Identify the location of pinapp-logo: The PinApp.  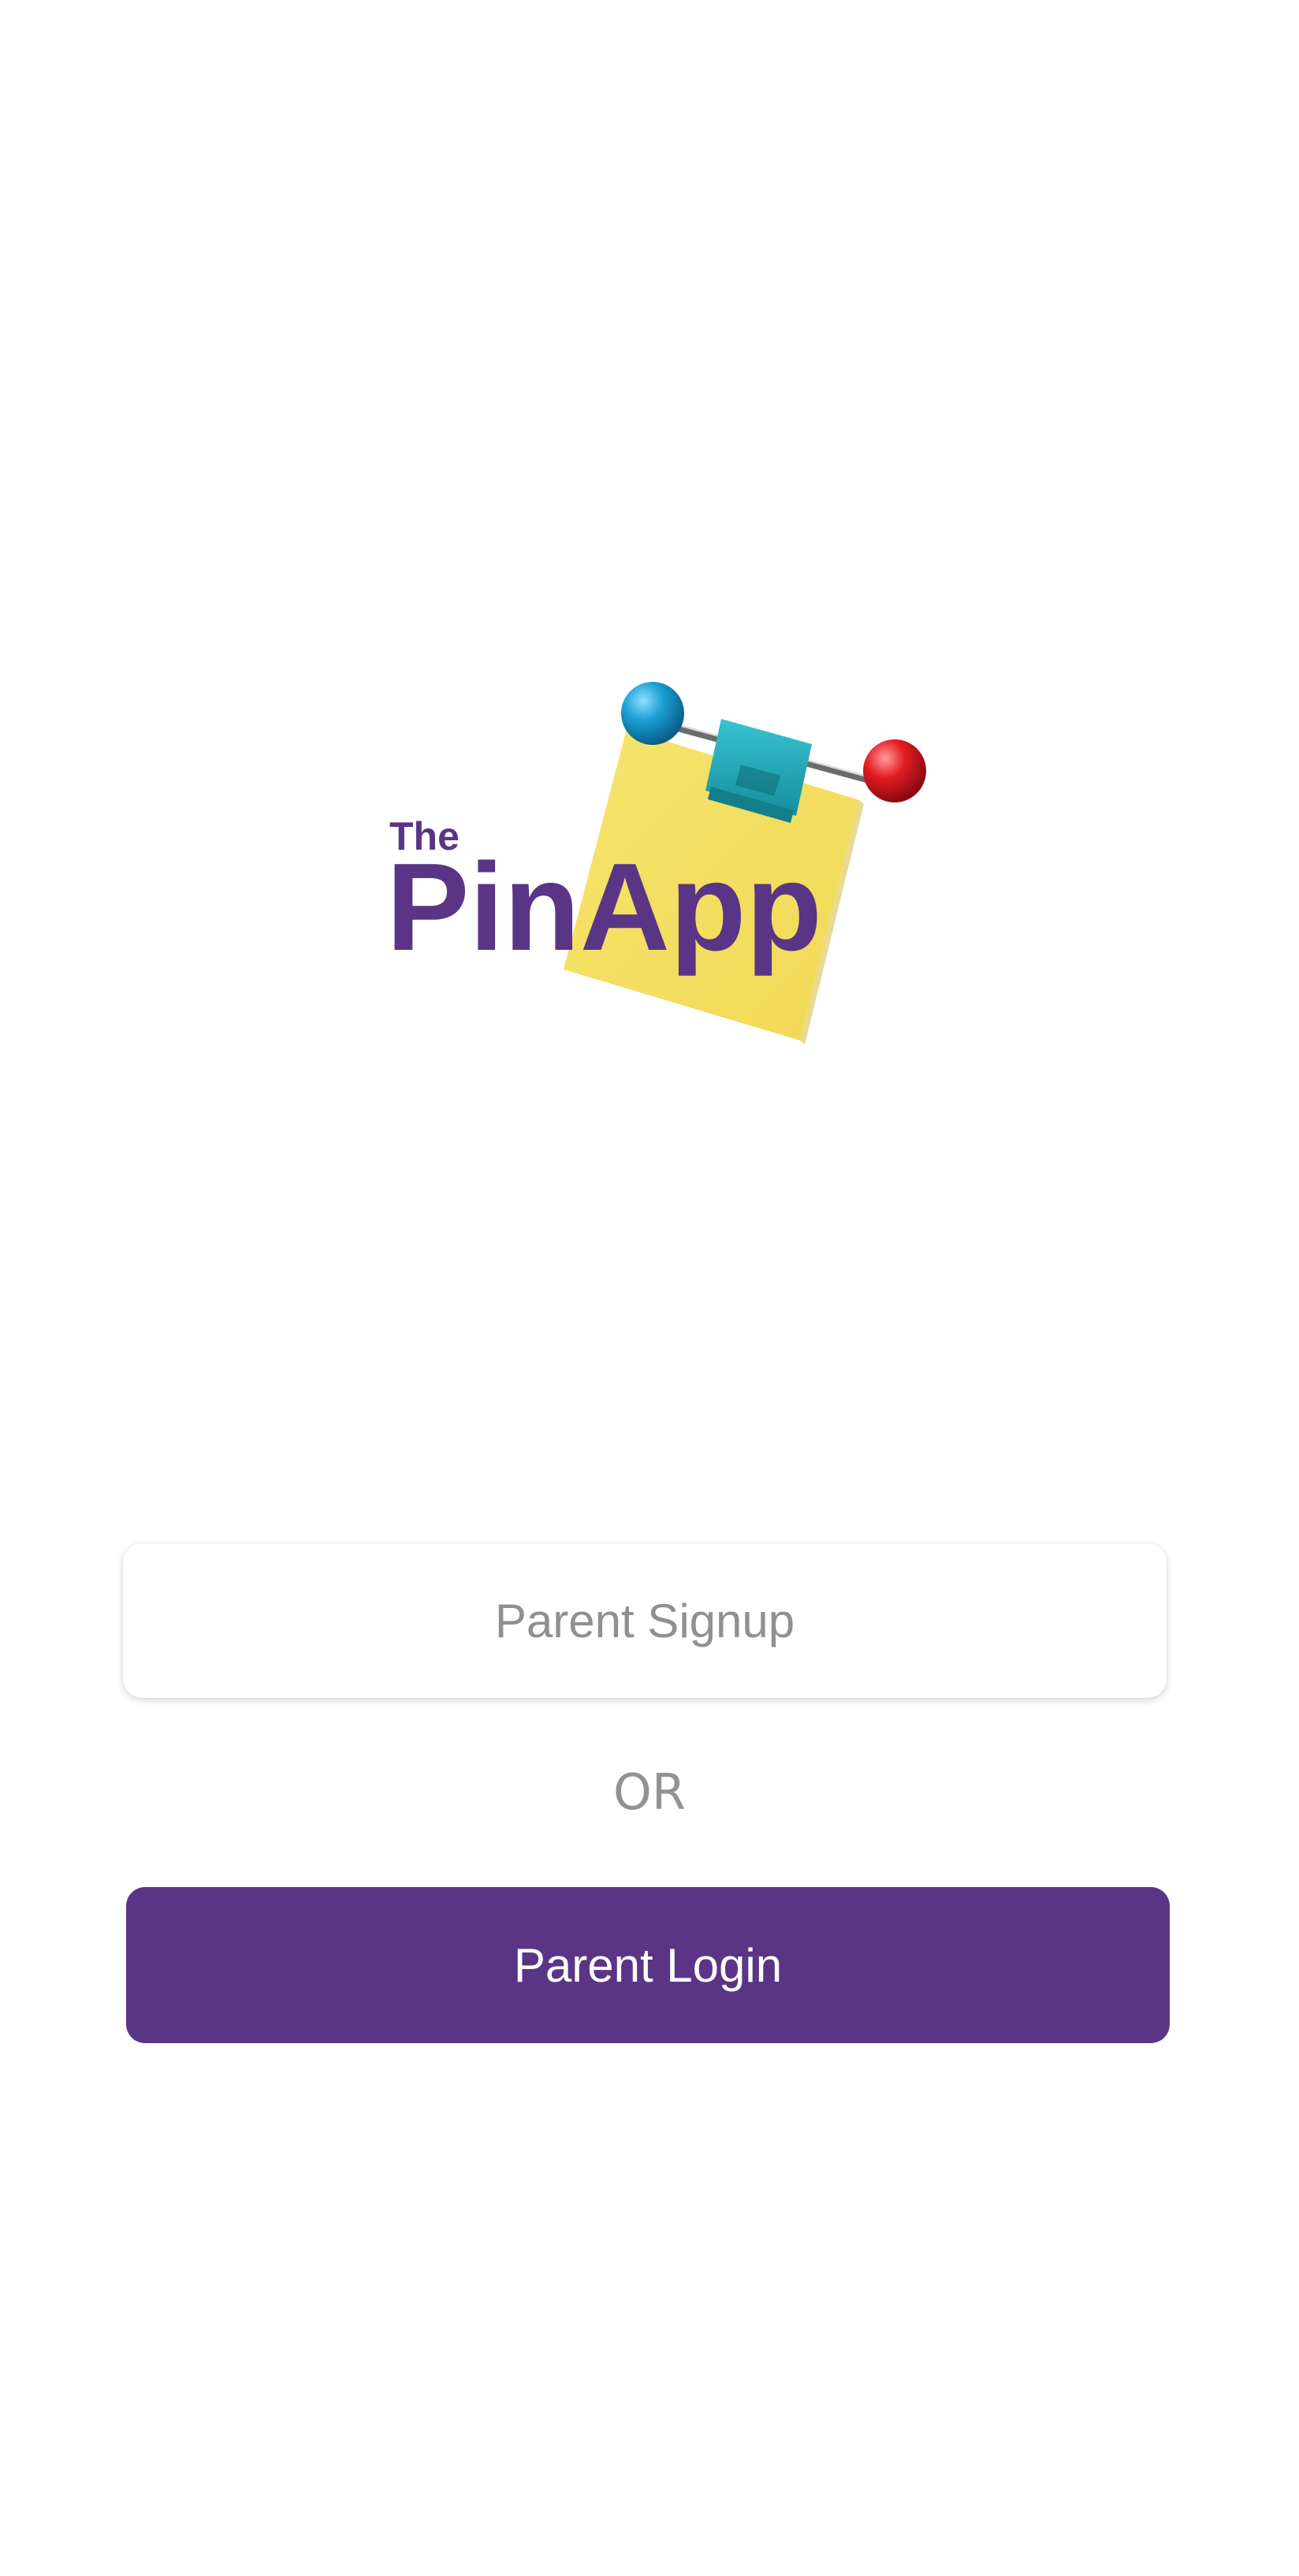
(654, 867).